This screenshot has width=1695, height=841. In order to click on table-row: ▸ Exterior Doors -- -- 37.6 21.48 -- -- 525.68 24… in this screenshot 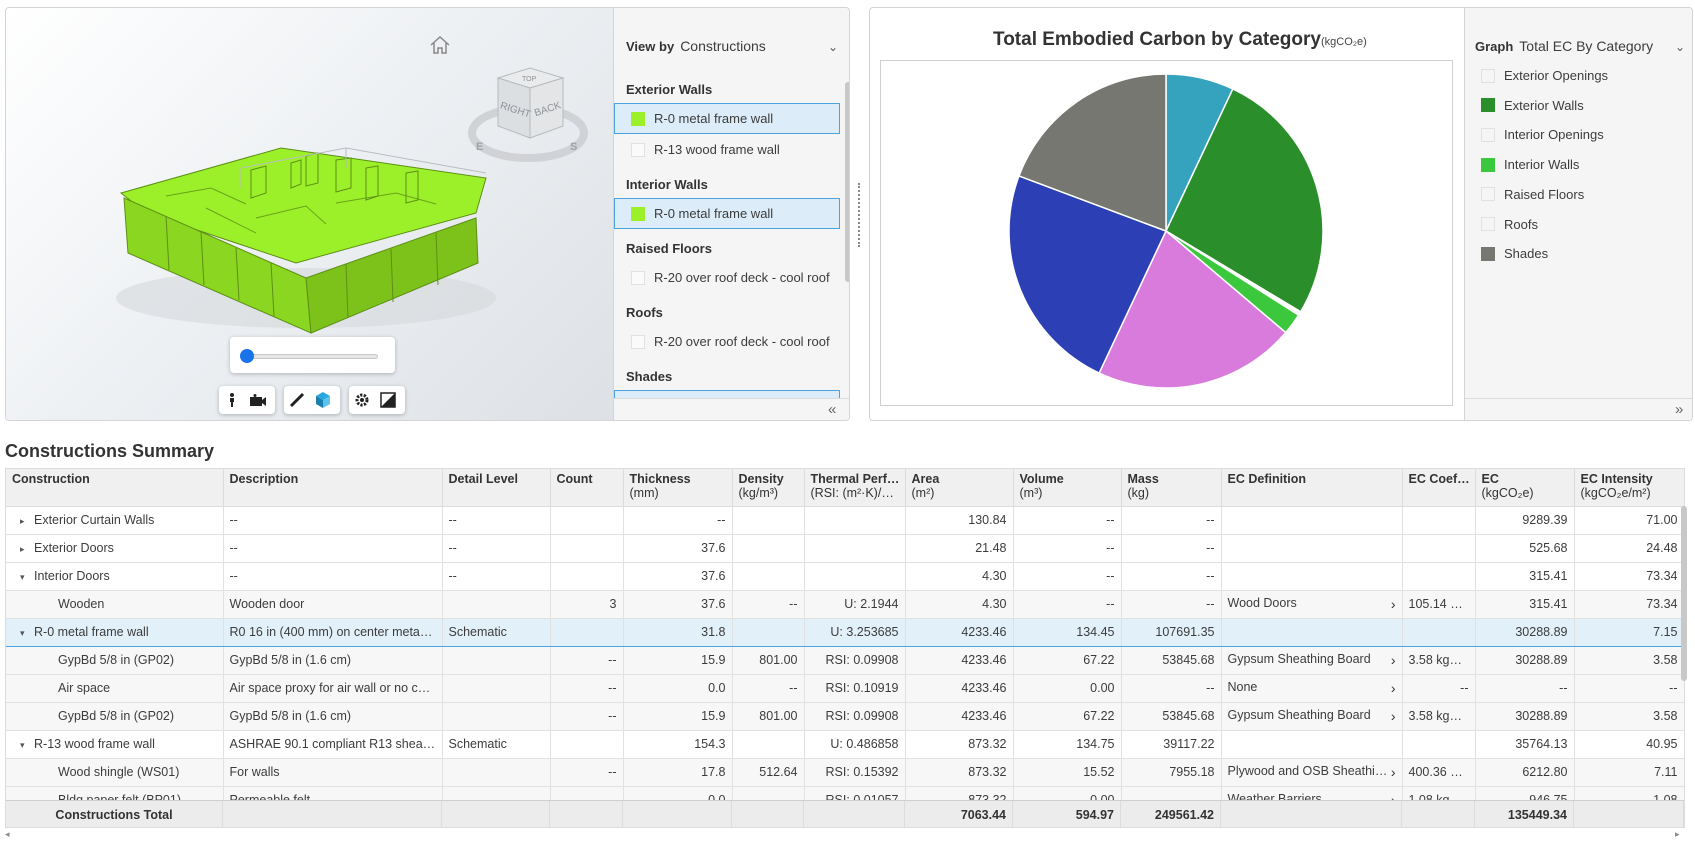, I will do `click(845, 548)`.